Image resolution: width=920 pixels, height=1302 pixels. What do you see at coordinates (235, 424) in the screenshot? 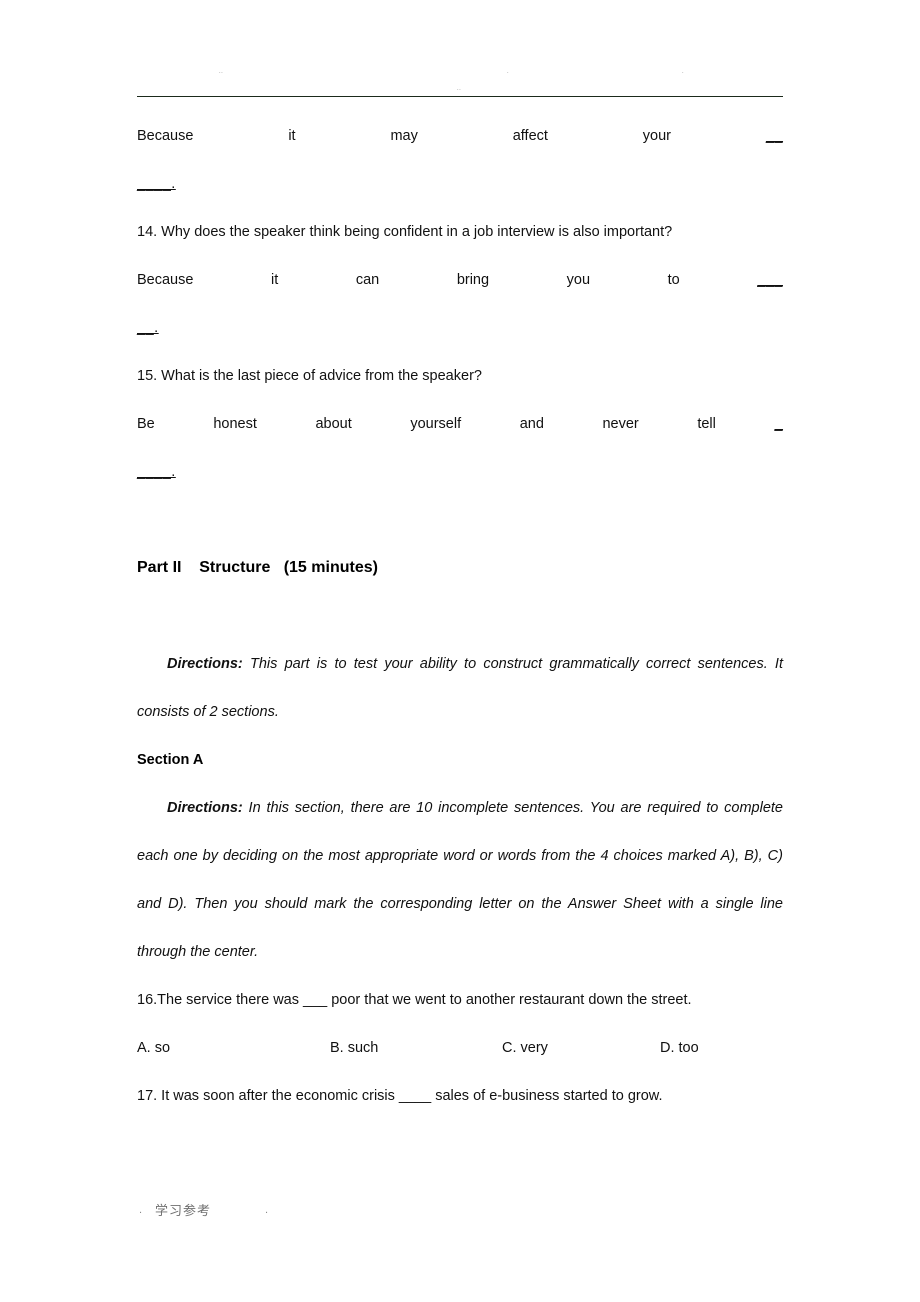
I see `answer-word: honest` at bounding box center [235, 424].